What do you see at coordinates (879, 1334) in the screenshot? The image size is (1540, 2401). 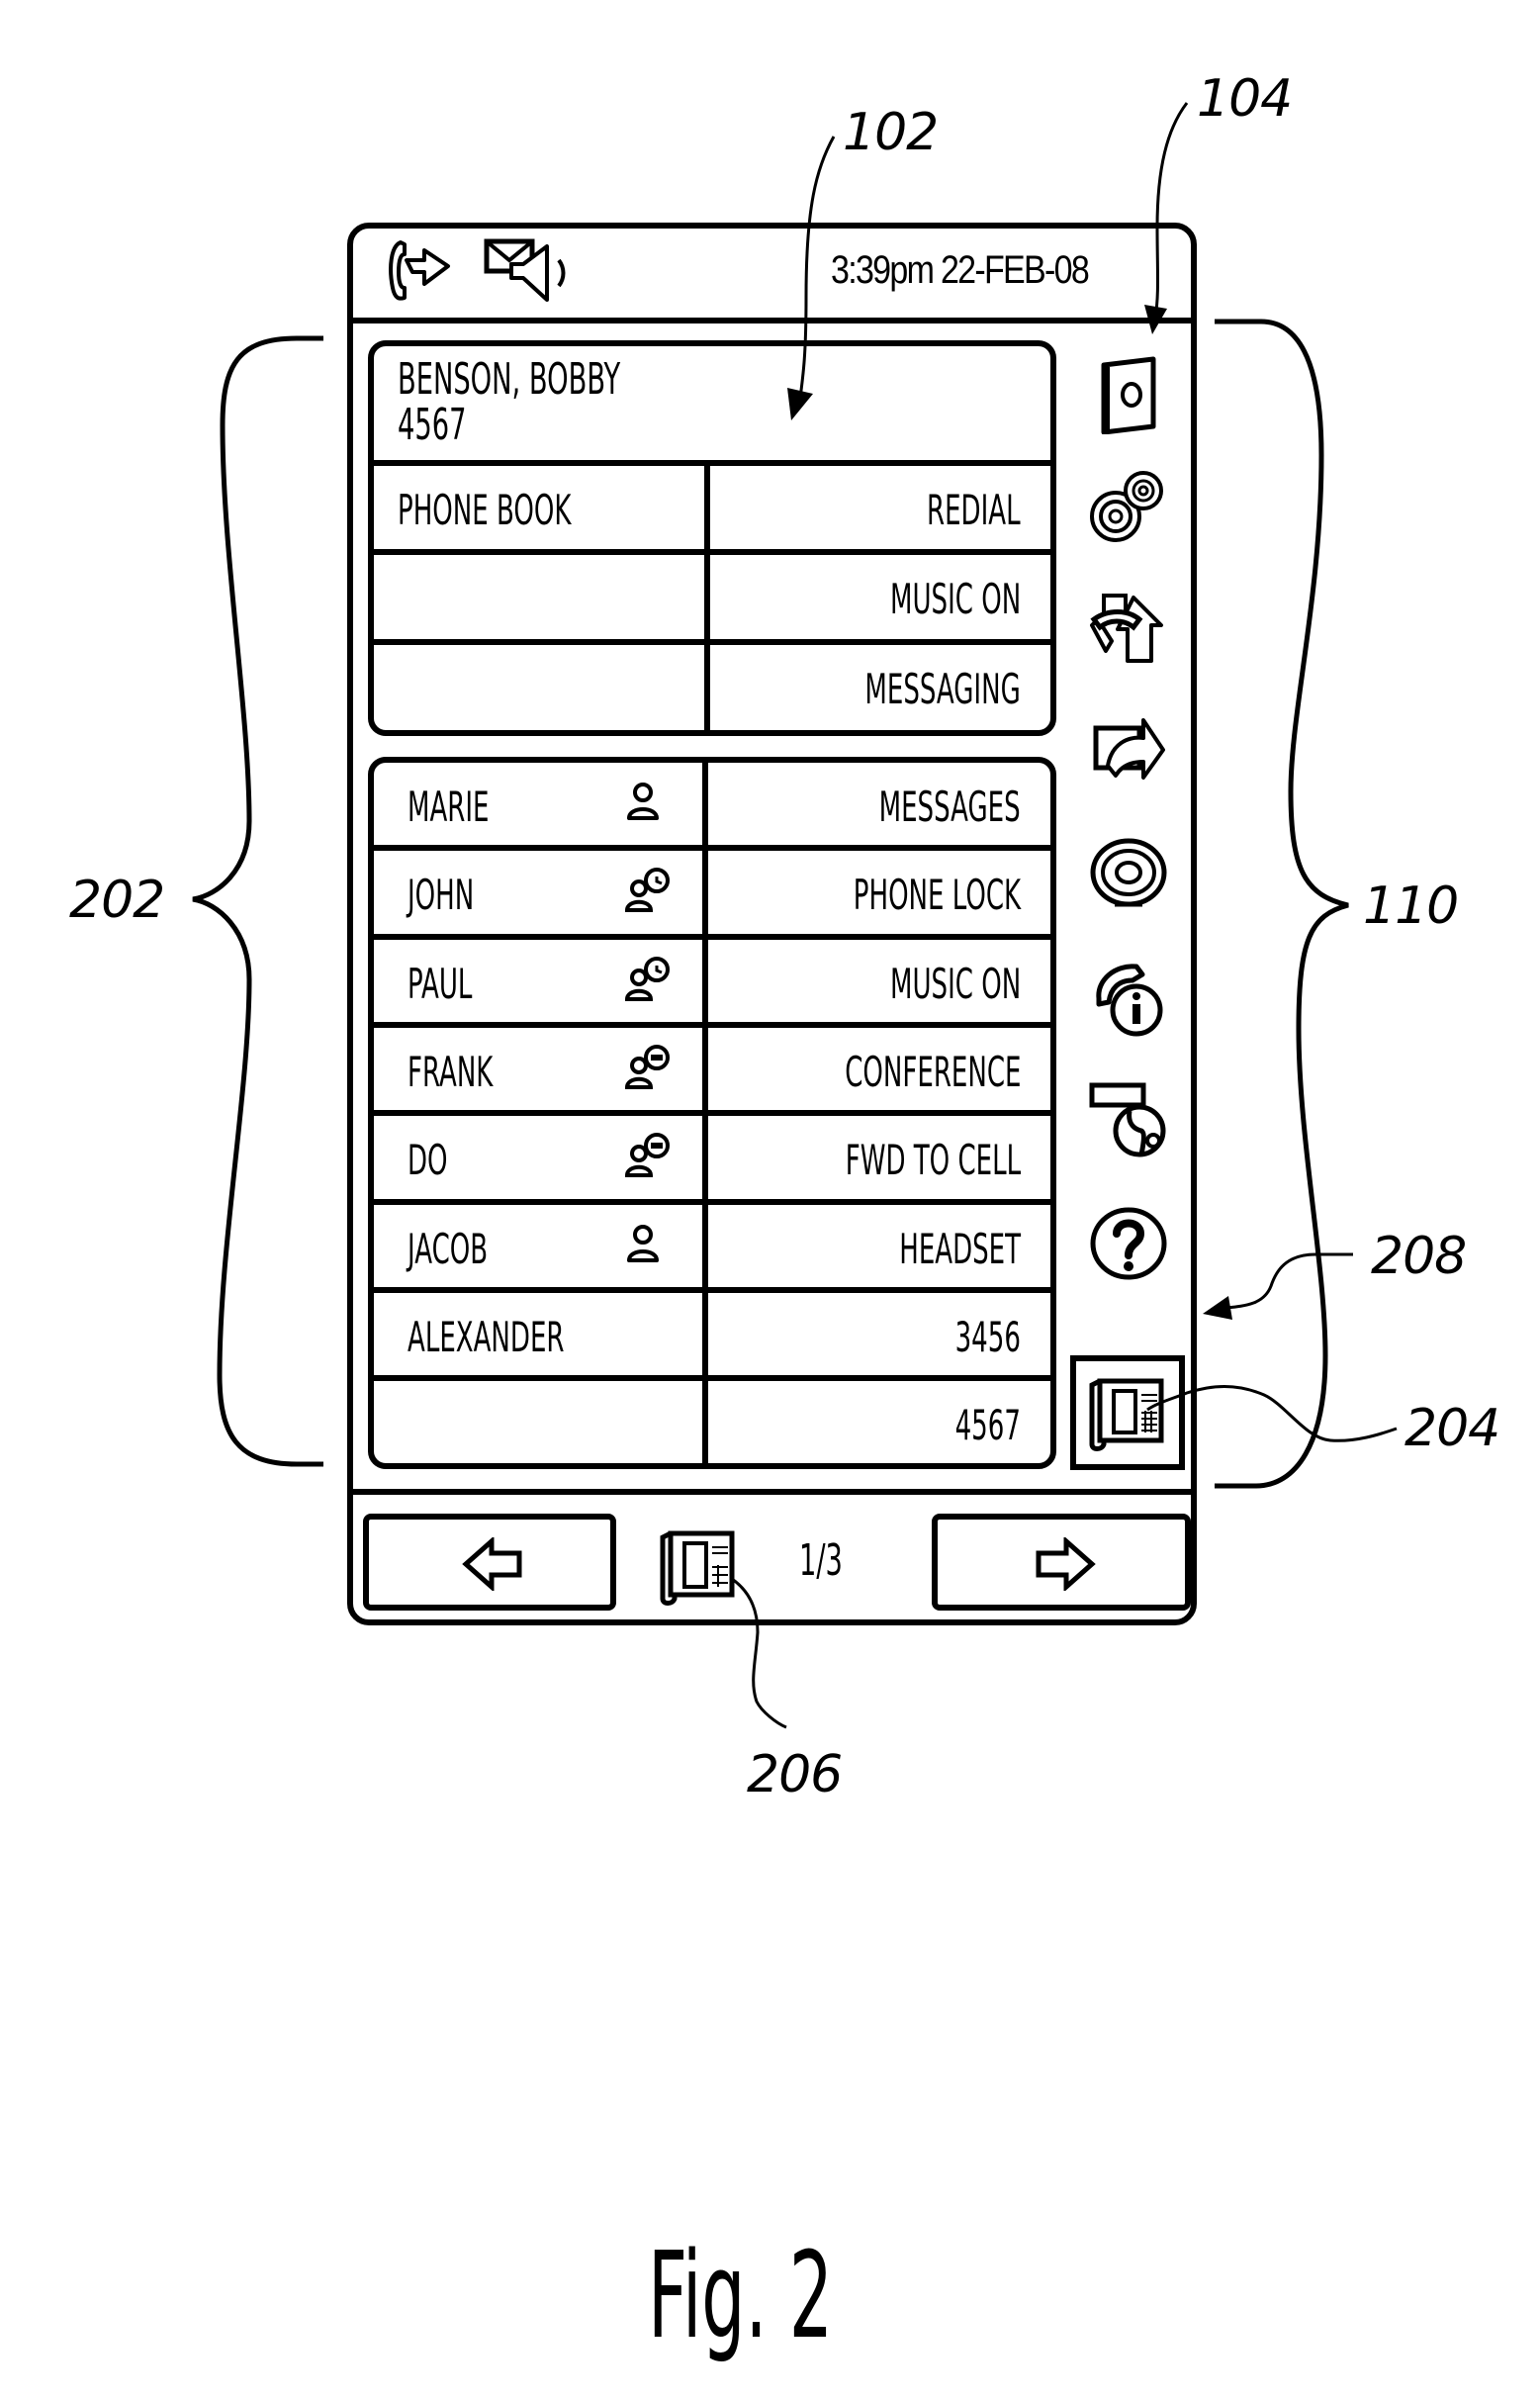 I see `feature-key-3456: 3456` at bounding box center [879, 1334].